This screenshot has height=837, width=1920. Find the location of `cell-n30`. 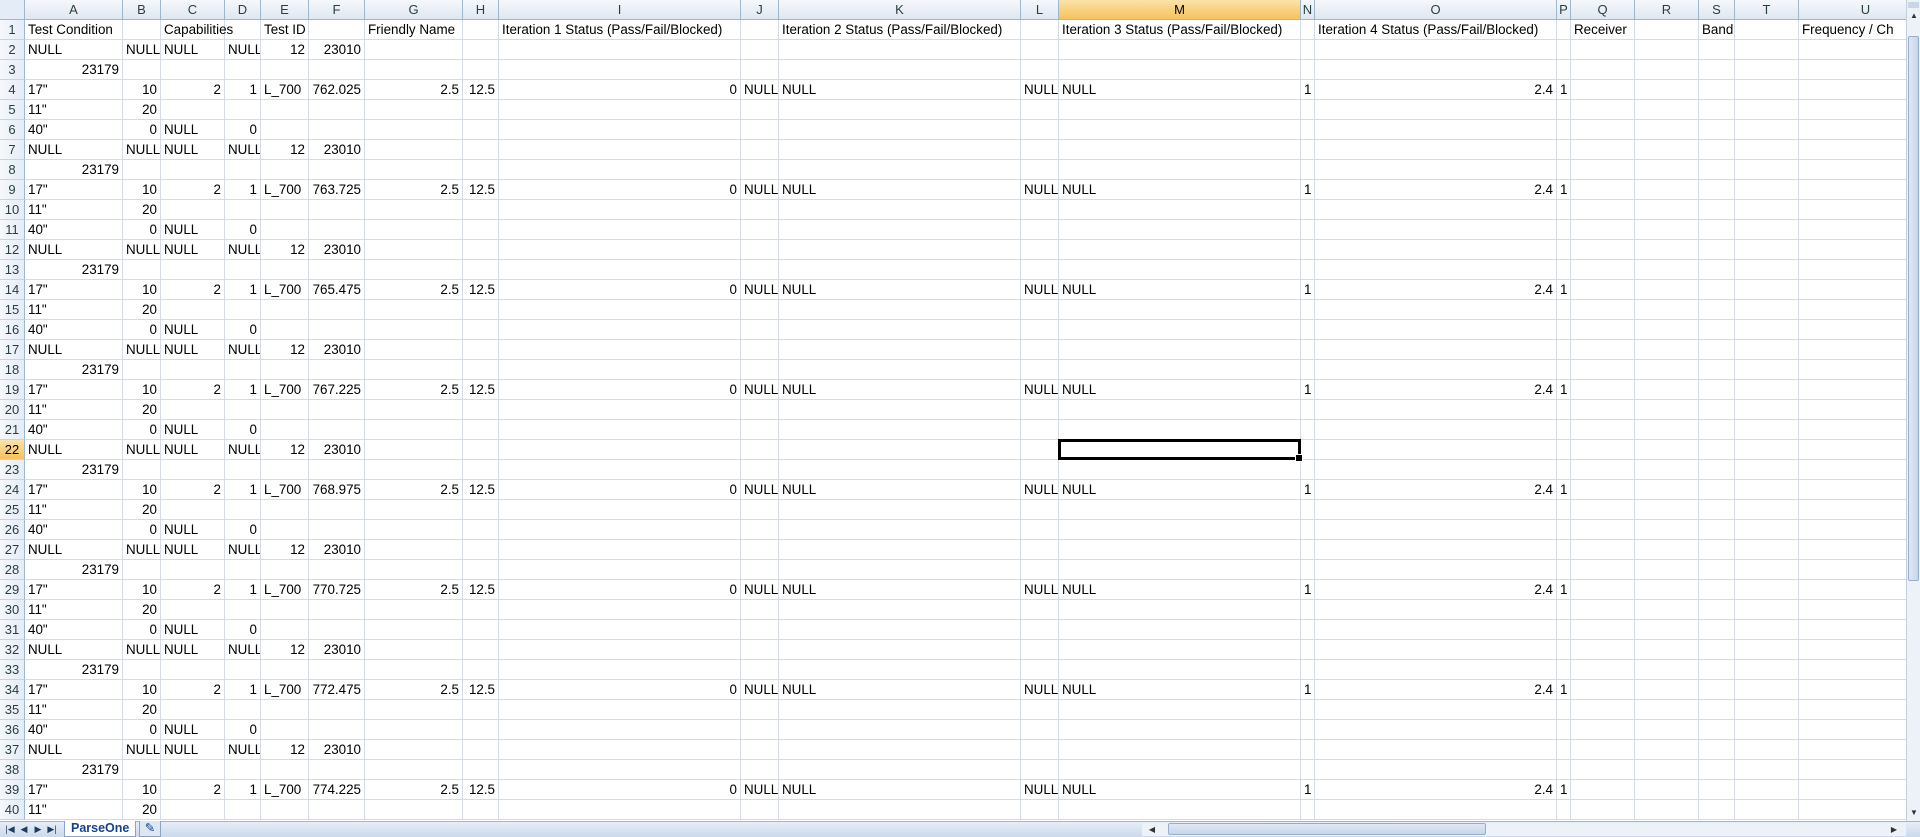

cell-n30 is located at coordinates (1308, 610).